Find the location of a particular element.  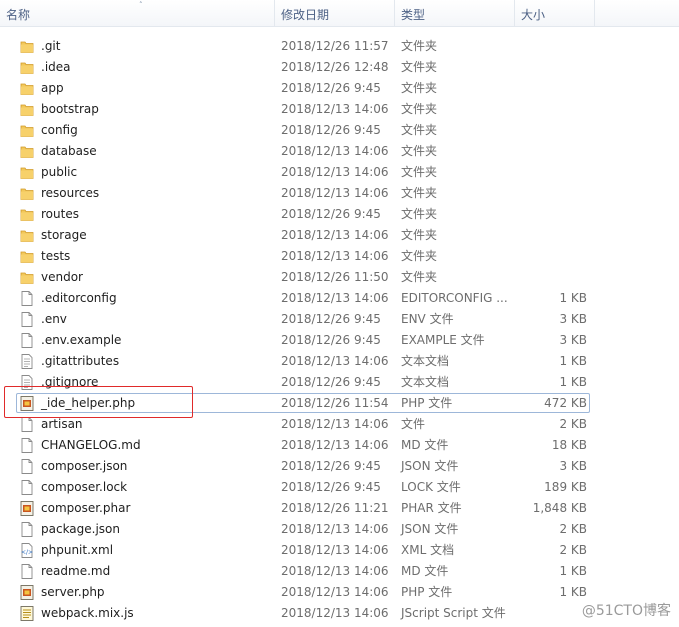

file-name: webpack.mix.js is located at coordinates (87, 613).